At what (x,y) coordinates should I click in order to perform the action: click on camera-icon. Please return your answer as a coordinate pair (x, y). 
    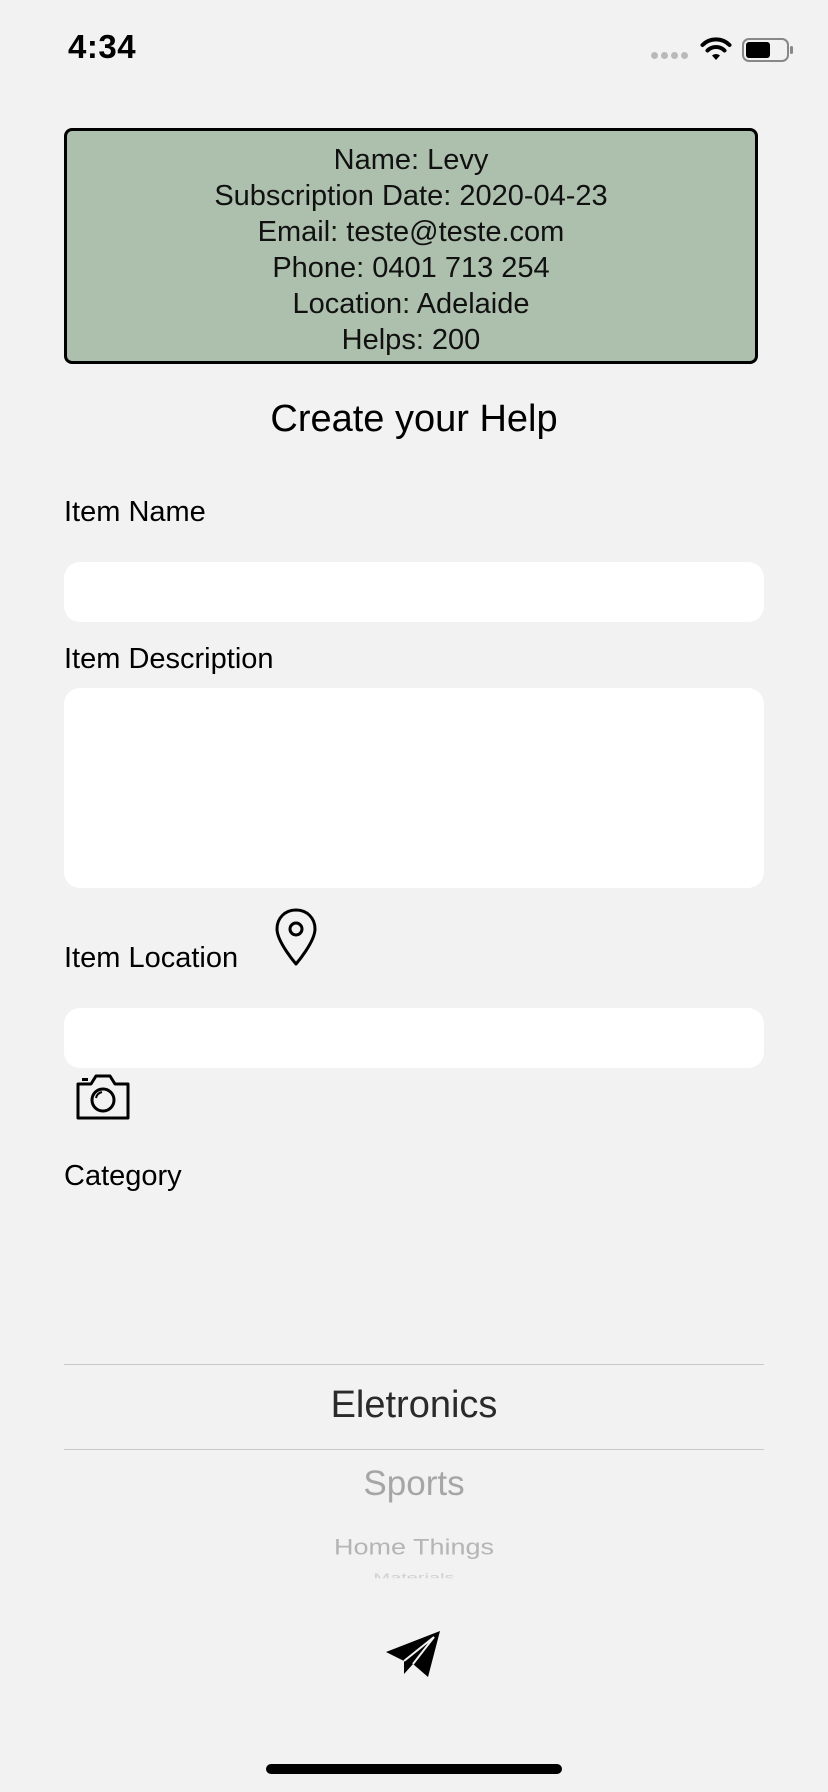
    Looking at the image, I should click on (103, 1097).